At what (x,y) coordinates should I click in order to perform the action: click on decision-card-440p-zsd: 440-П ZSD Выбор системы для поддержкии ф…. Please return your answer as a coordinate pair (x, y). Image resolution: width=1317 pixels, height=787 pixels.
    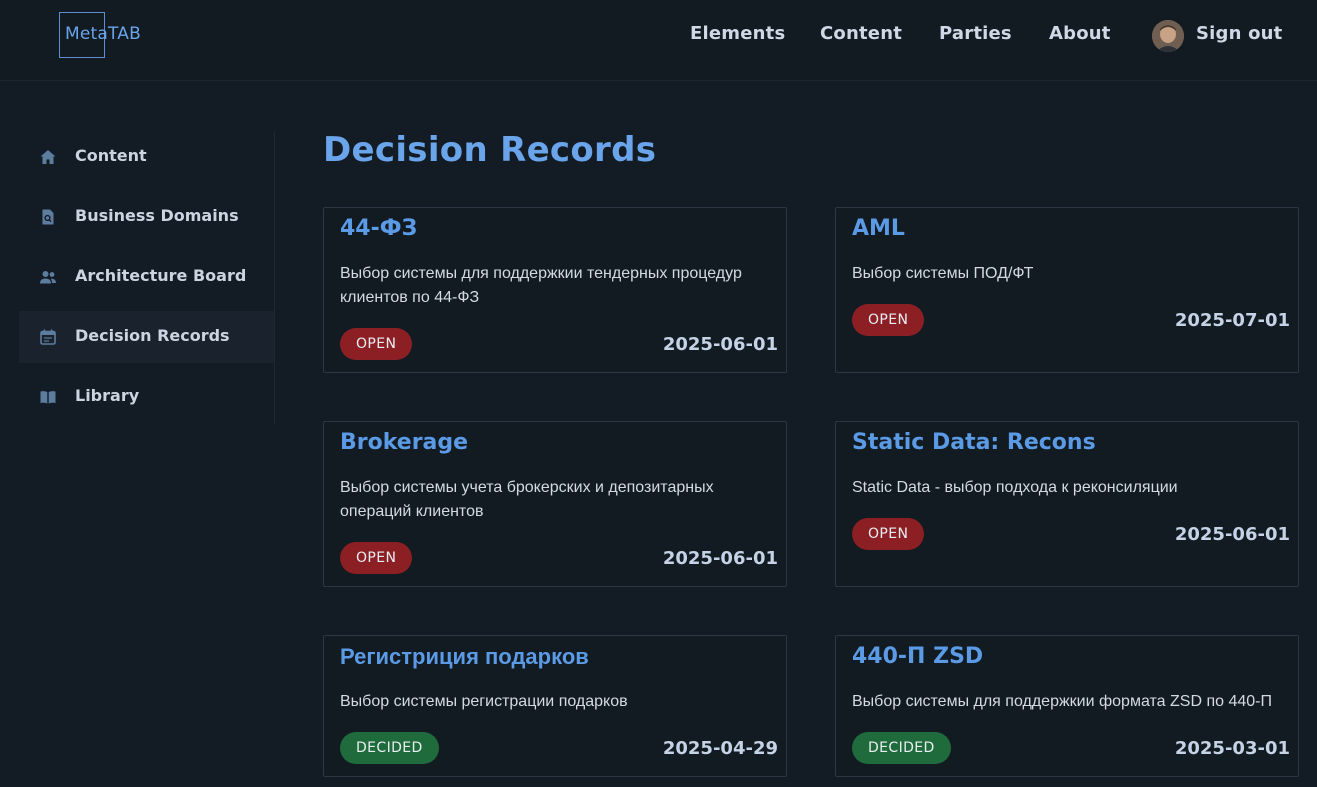
    Looking at the image, I should click on (1067, 706).